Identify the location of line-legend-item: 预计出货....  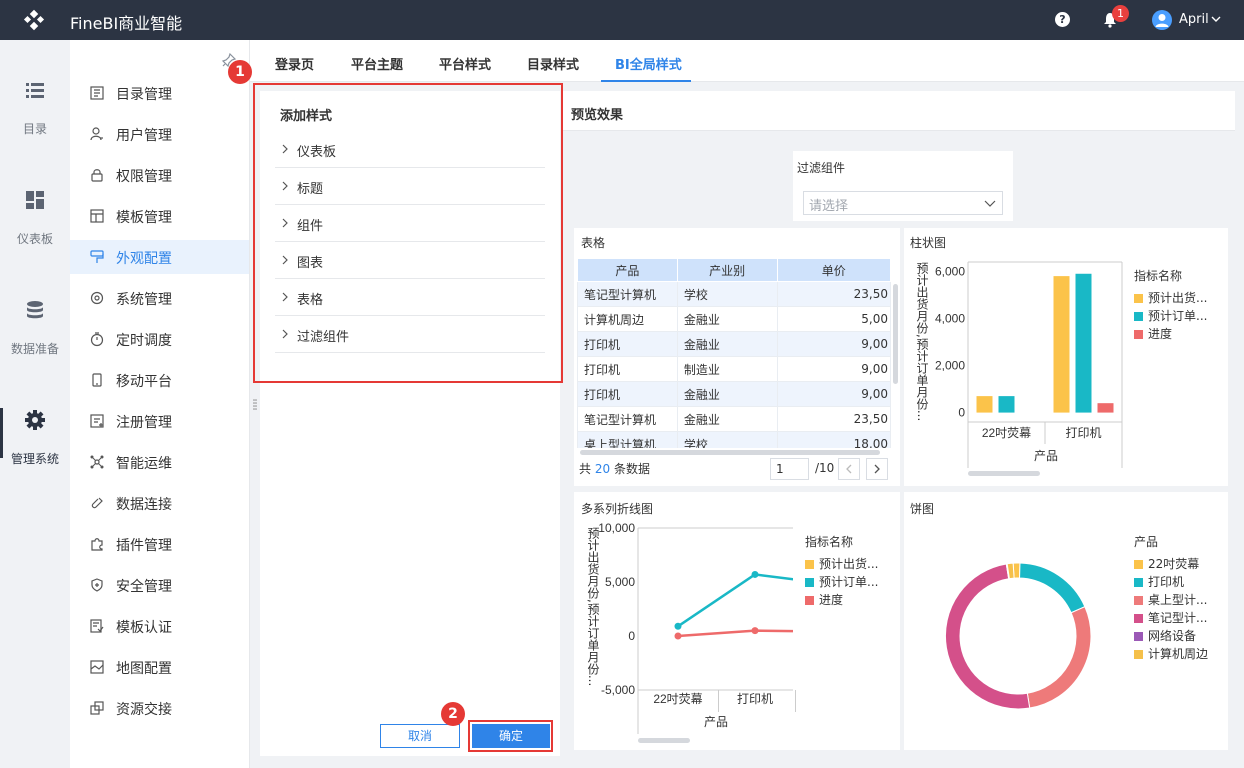
(841, 563).